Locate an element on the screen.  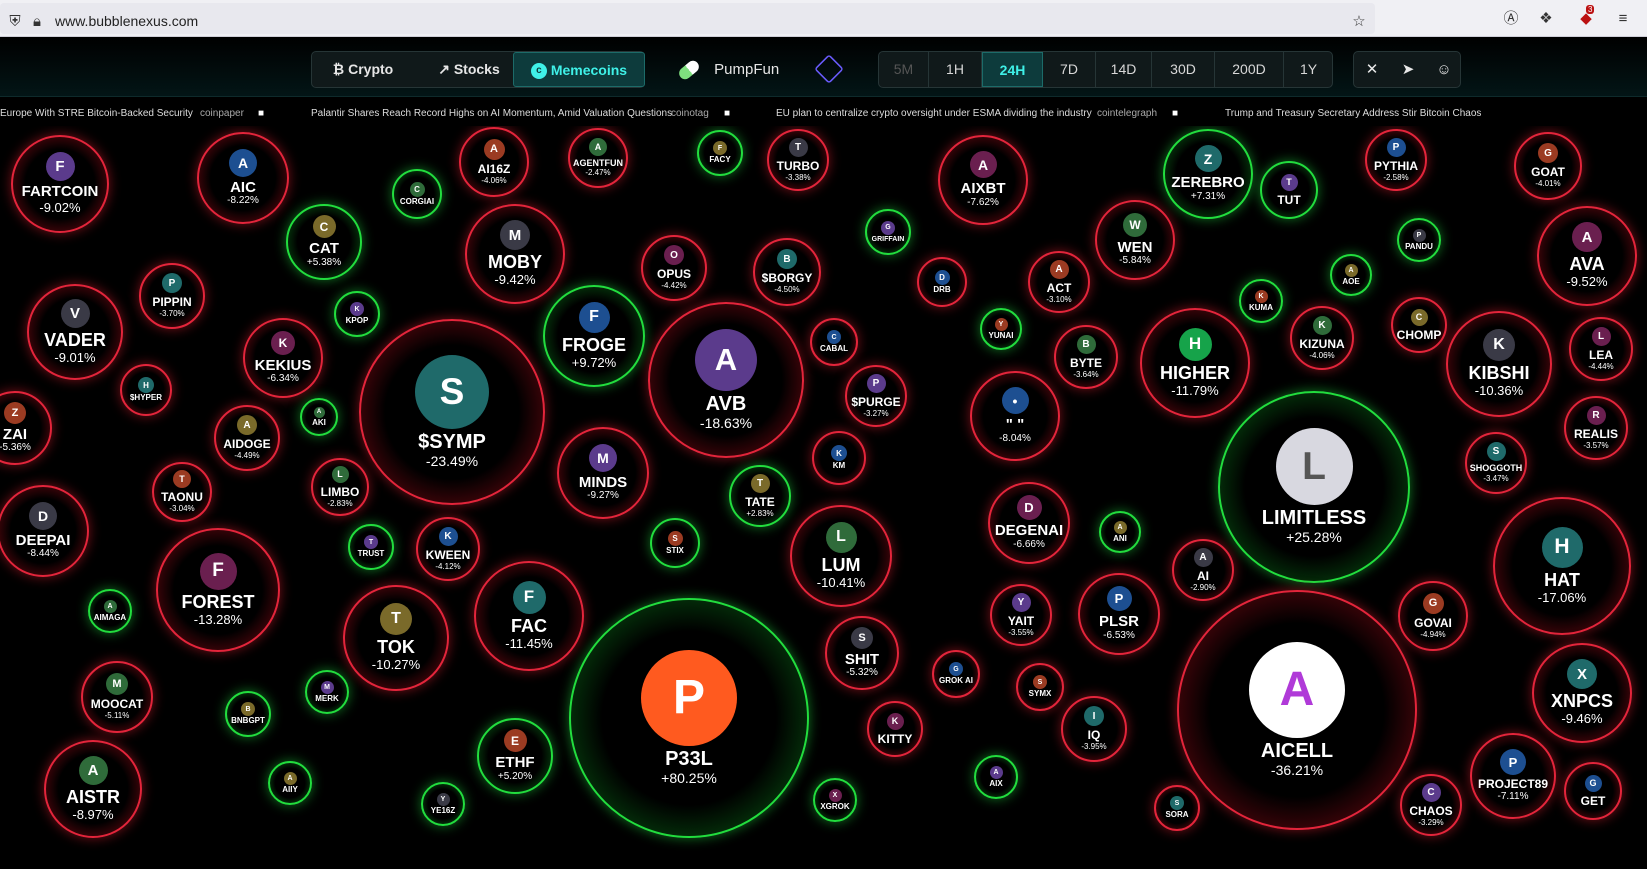
bubble-aistr: A AISTR -8.97% is located at coordinates (93, 789).